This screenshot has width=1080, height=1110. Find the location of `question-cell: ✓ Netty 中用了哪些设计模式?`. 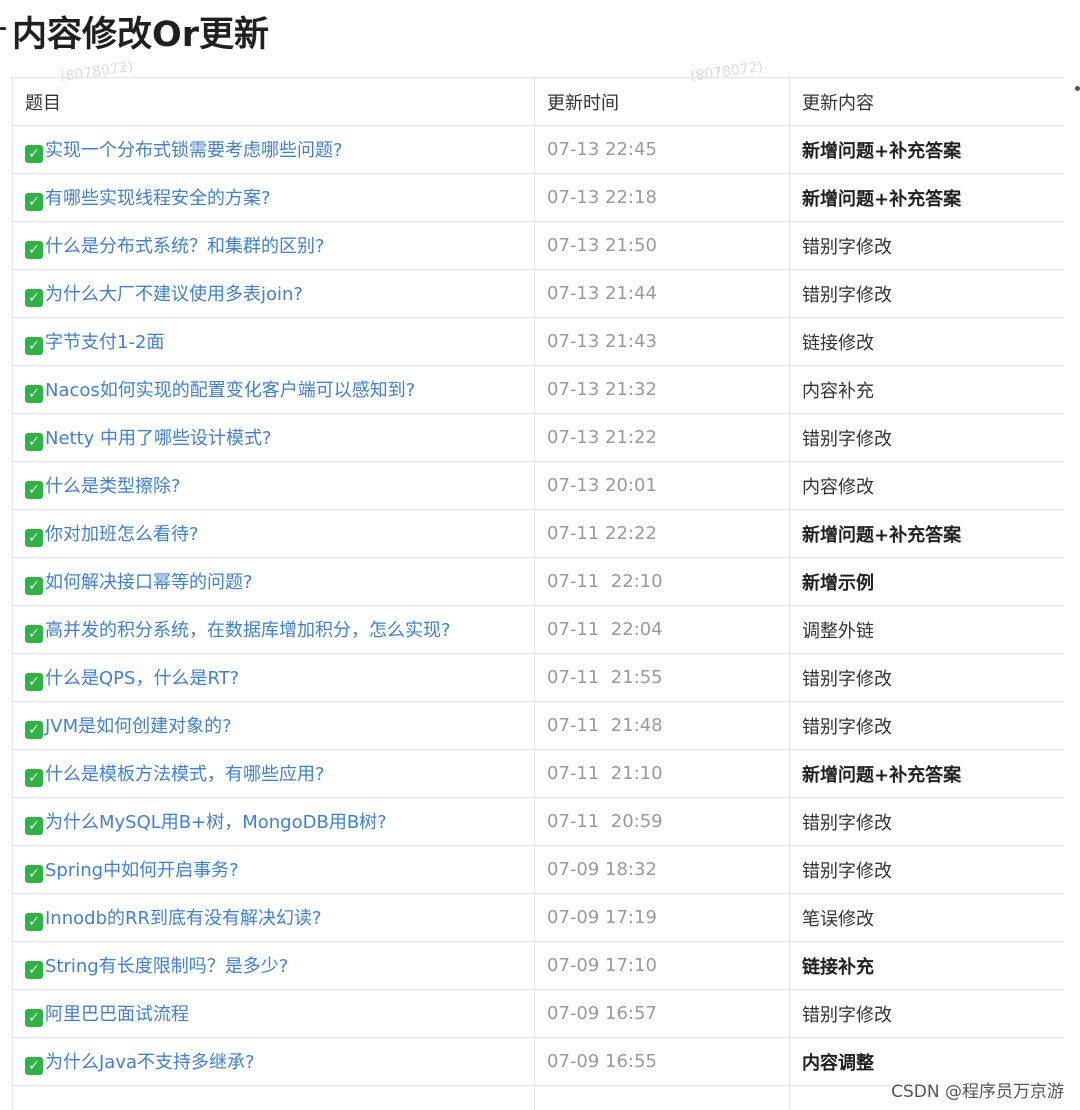

question-cell: ✓ Netty 中用了哪些设计模式? is located at coordinates (273, 437).